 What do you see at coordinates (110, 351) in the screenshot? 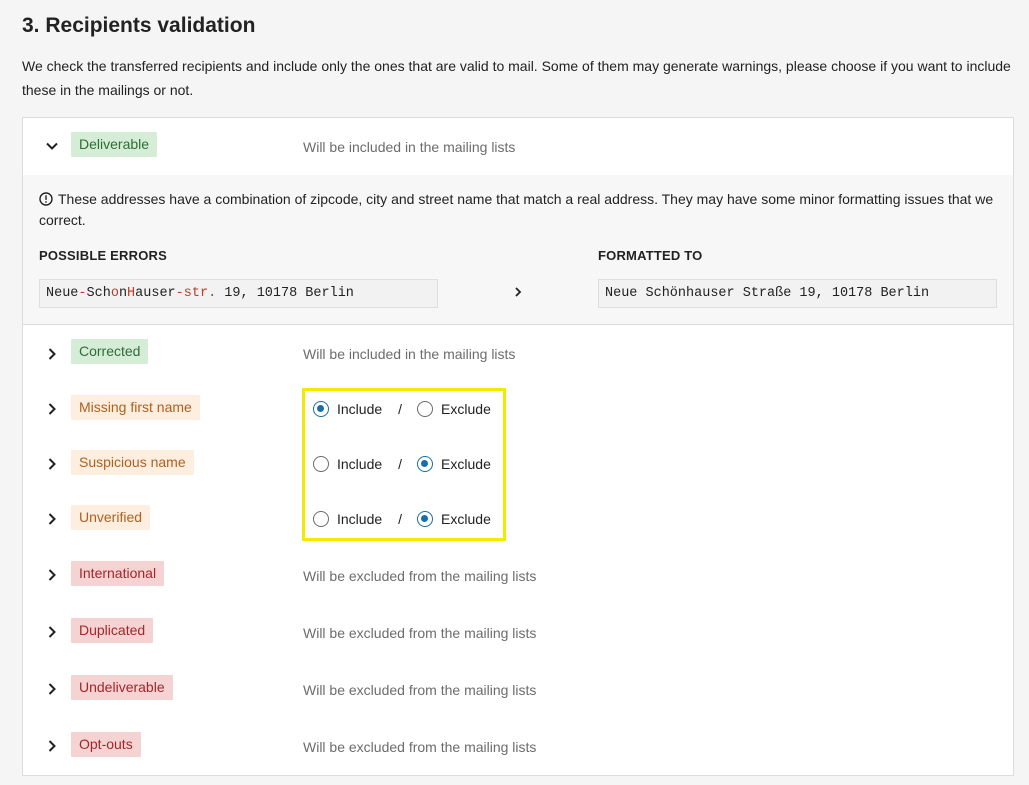
I see `corrected-badge: Corrected` at bounding box center [110, 351].